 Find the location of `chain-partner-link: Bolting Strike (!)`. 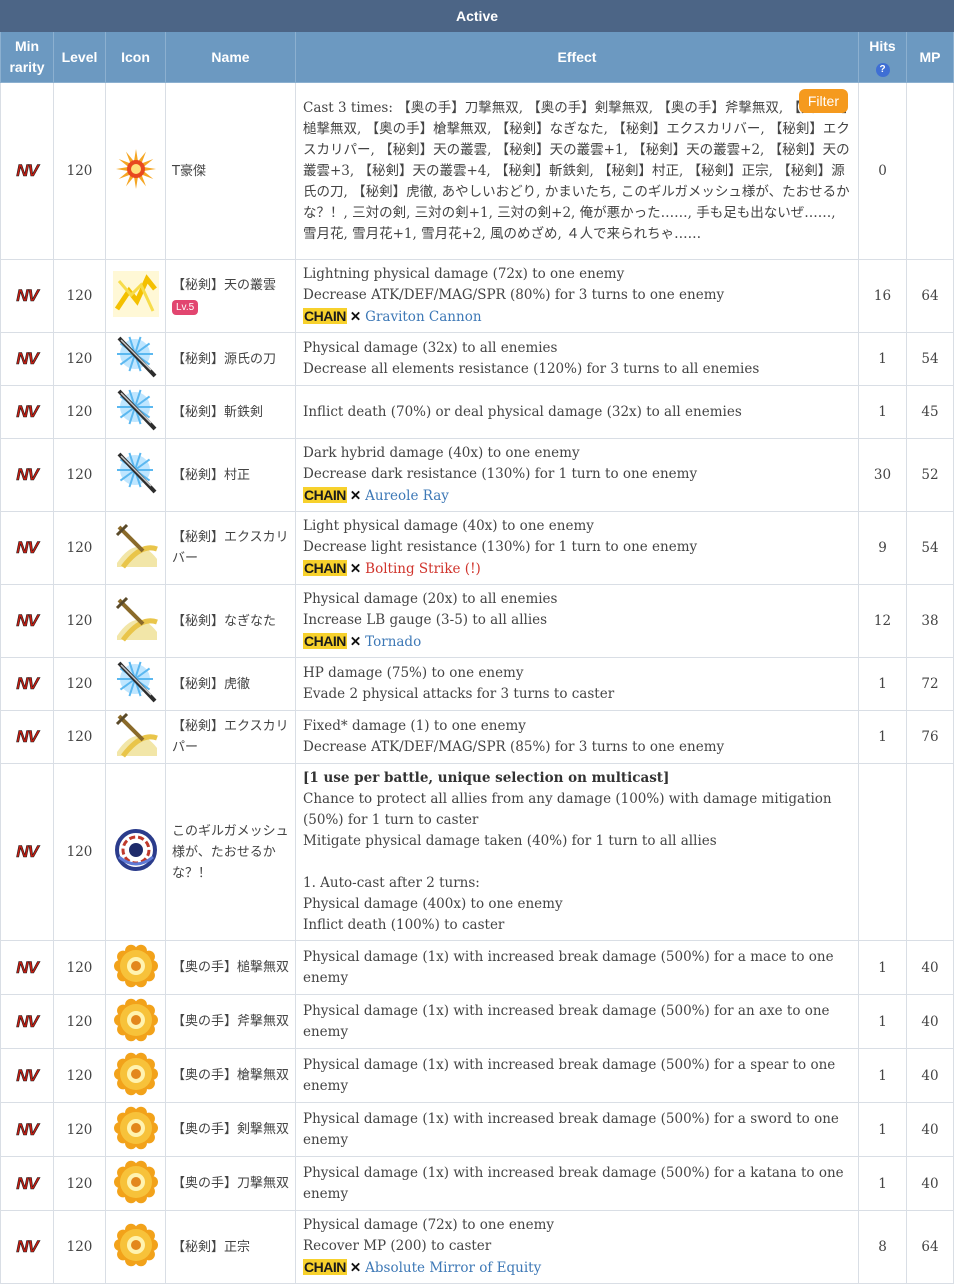

chain-partner-link: Bolting Strike (!) is located at coordinates (423, 569).